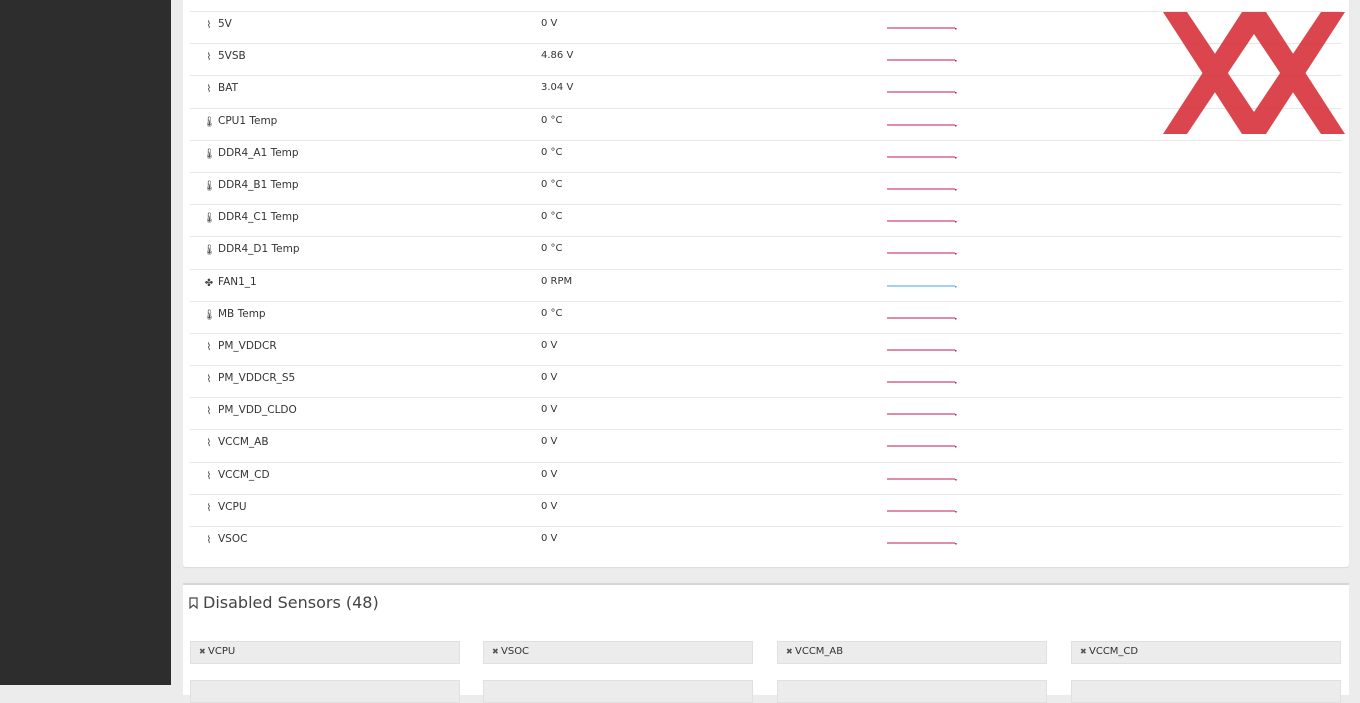  I want to click on sensor-row: 🌡 DDR4_A1 Temp 0 °C, so click(766, 155).